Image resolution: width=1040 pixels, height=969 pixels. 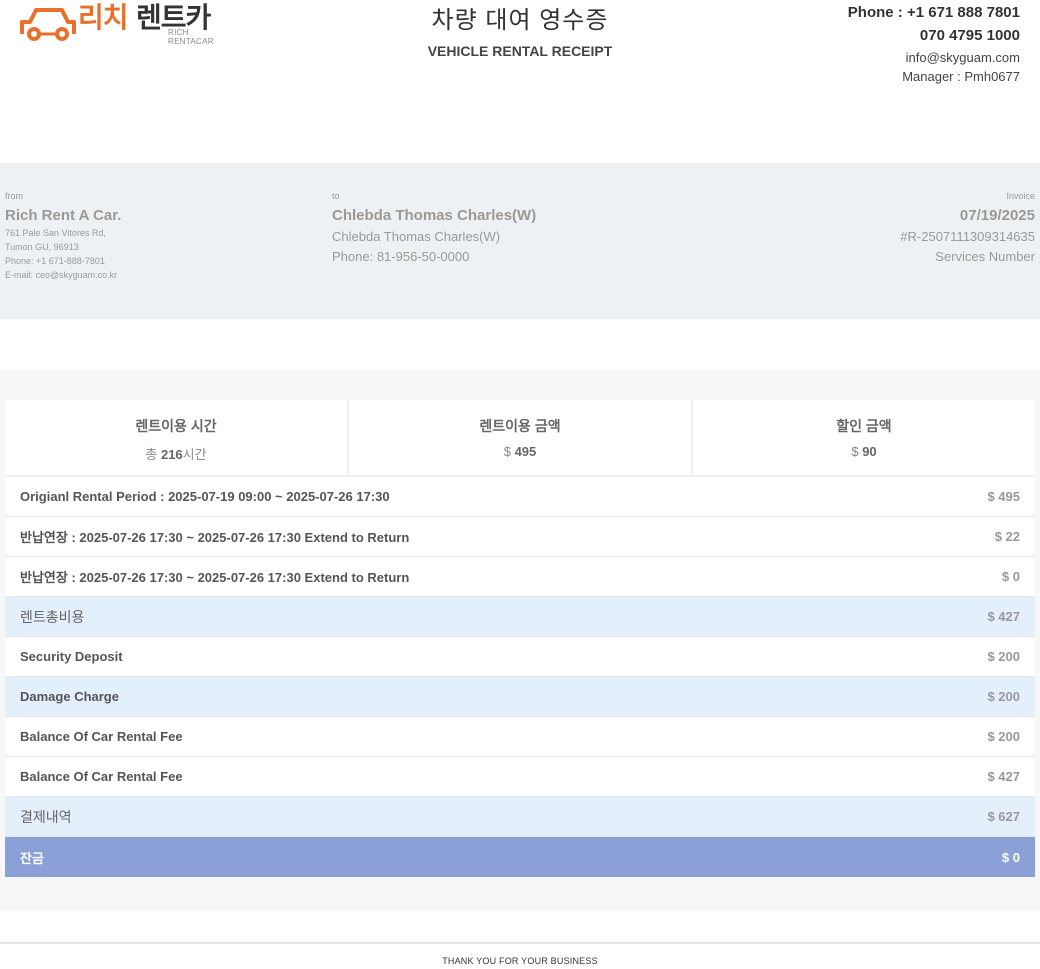 What do you see at coordinates (520, 20) in the screenshot?
I see `receipt-title-kr: 차량 대여 영수증` at bounding box center [520, 20].